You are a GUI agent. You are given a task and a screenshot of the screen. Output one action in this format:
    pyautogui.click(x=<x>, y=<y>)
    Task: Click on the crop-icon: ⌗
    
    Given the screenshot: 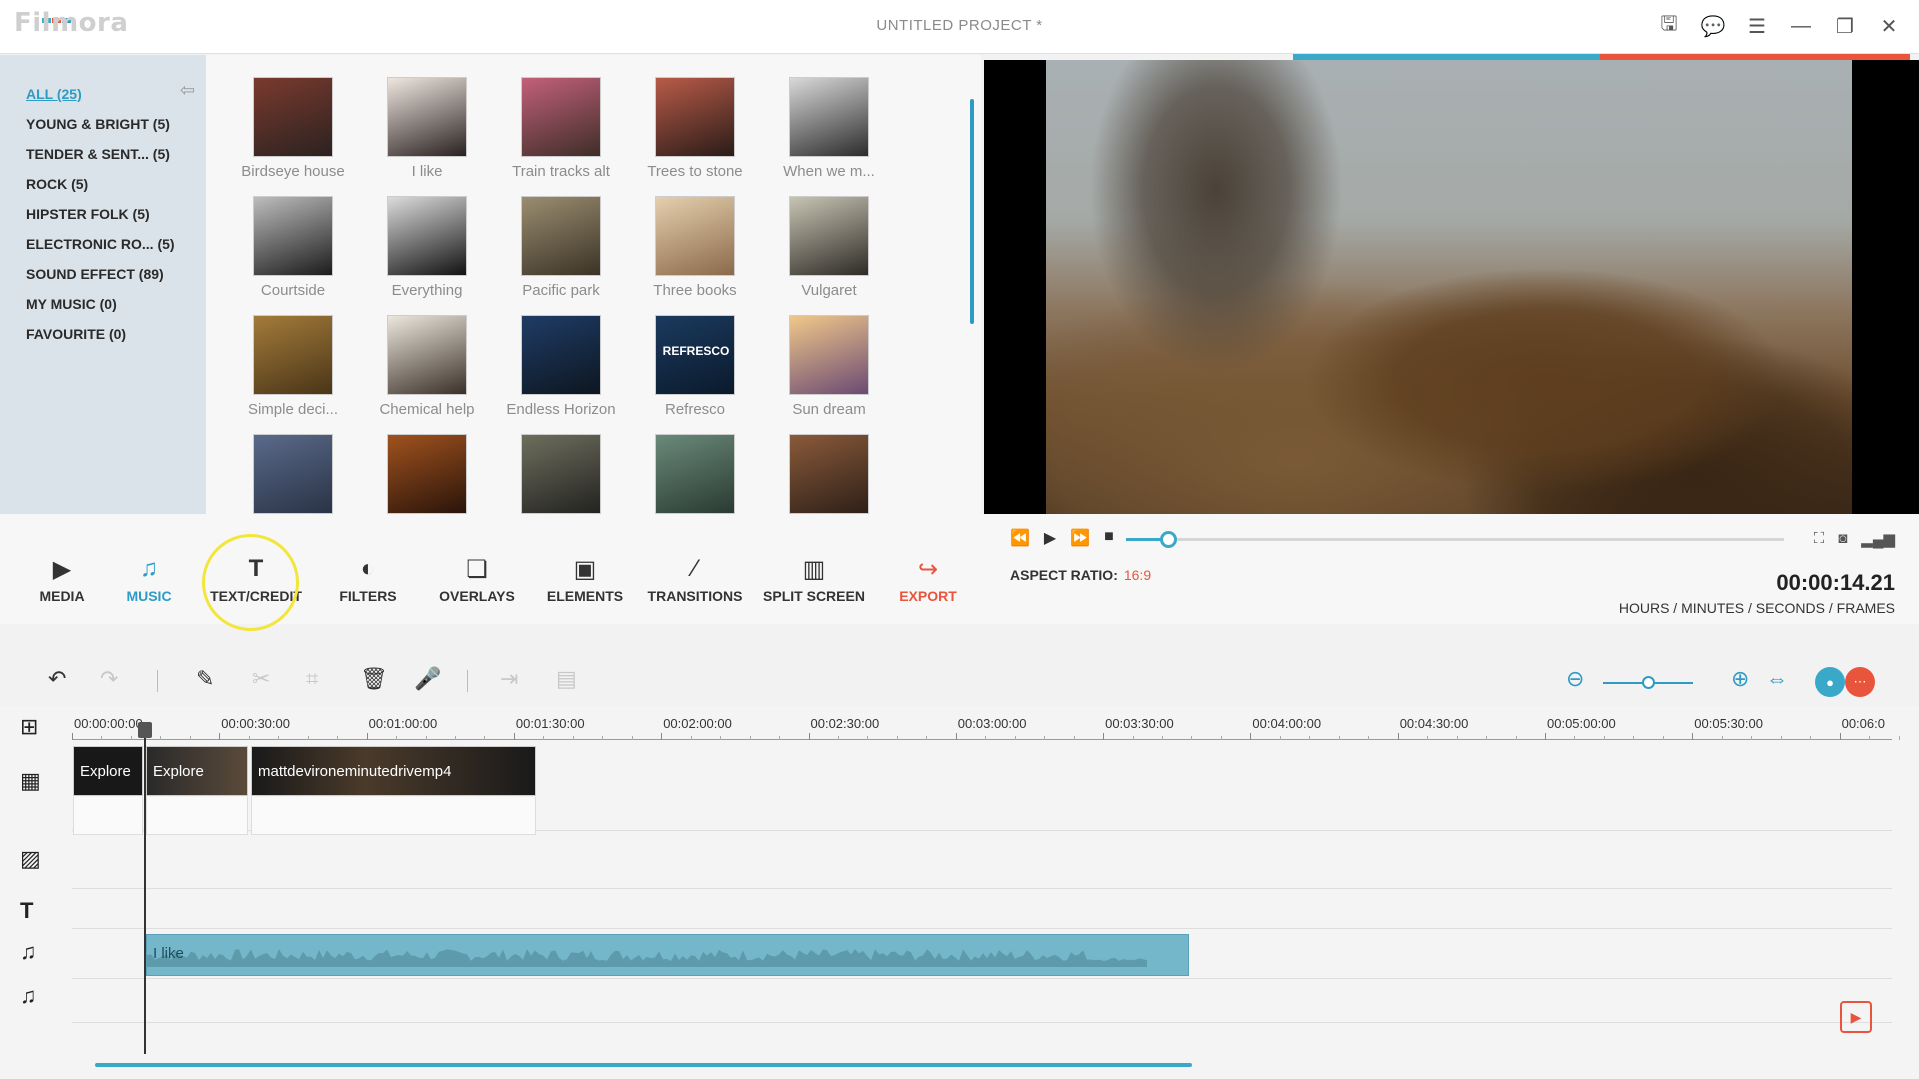 What is the action you would take?
    pyautogui.click(x=312, y=679)
    